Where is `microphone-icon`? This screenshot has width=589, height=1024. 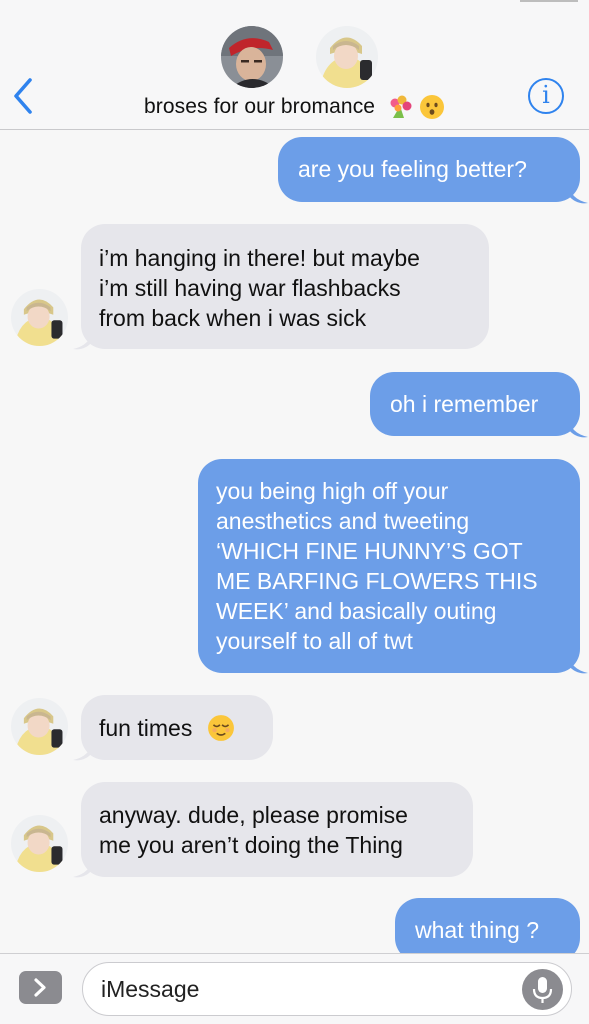
microphone-icon is located at coordinates (542, 990).